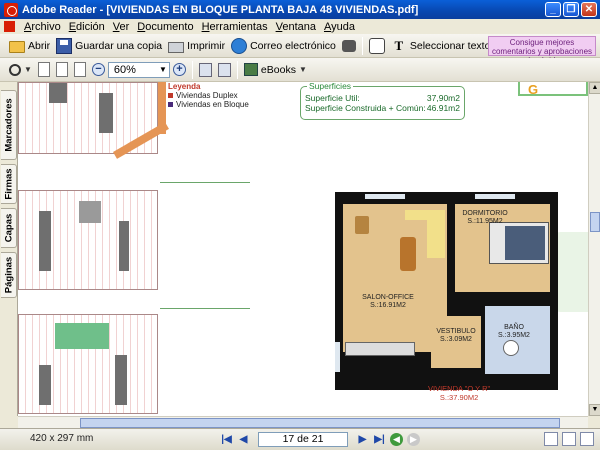  I want to click on horizontal-scroll-thumb, so click(320, 423).